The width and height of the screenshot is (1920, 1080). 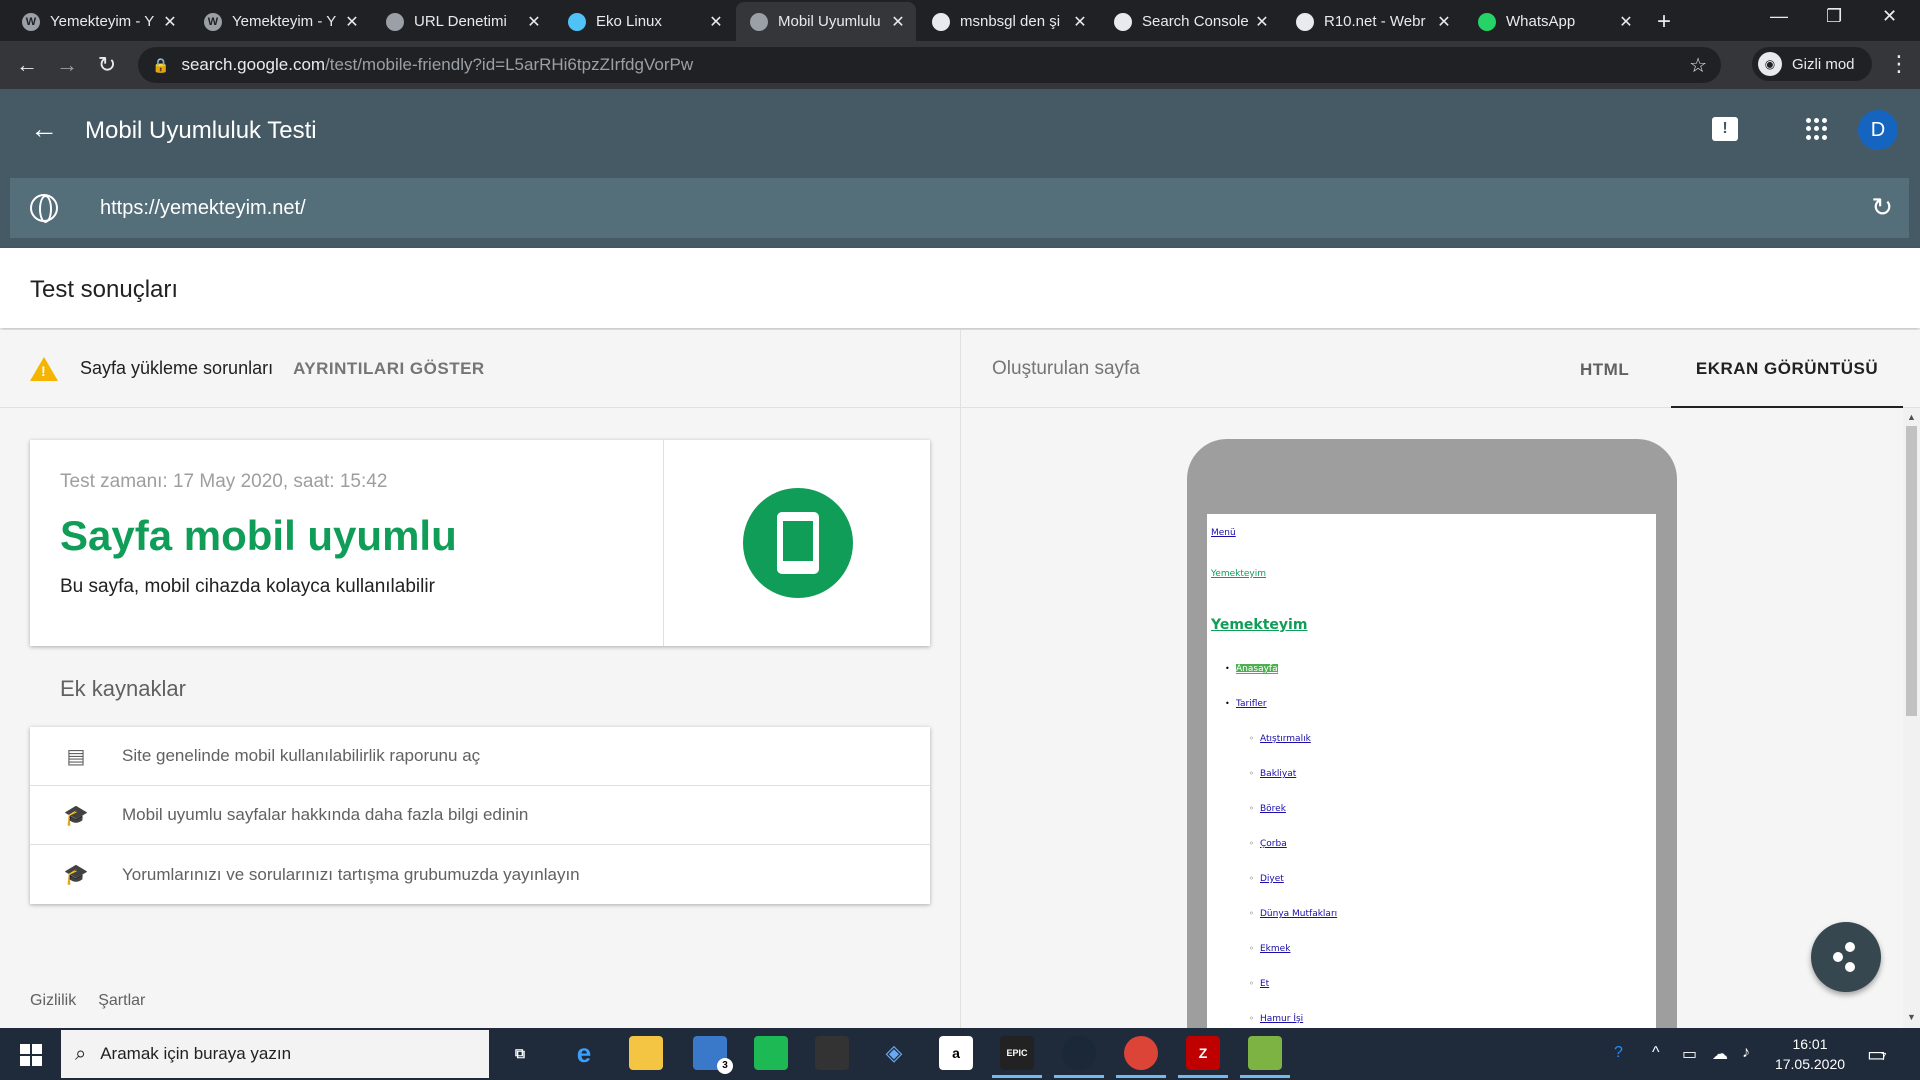 I want to click on smartphone-icon, so click(x=798, y=543).